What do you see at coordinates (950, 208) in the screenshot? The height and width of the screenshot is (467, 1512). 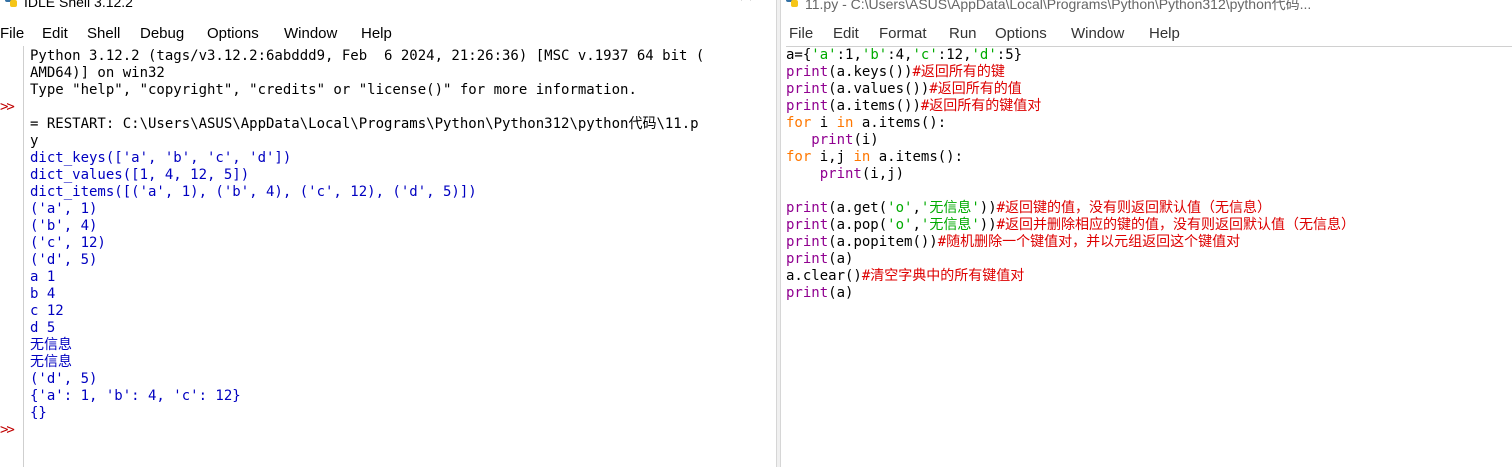 I see `code-token: '无信息'` at bounding box center [950, 208].